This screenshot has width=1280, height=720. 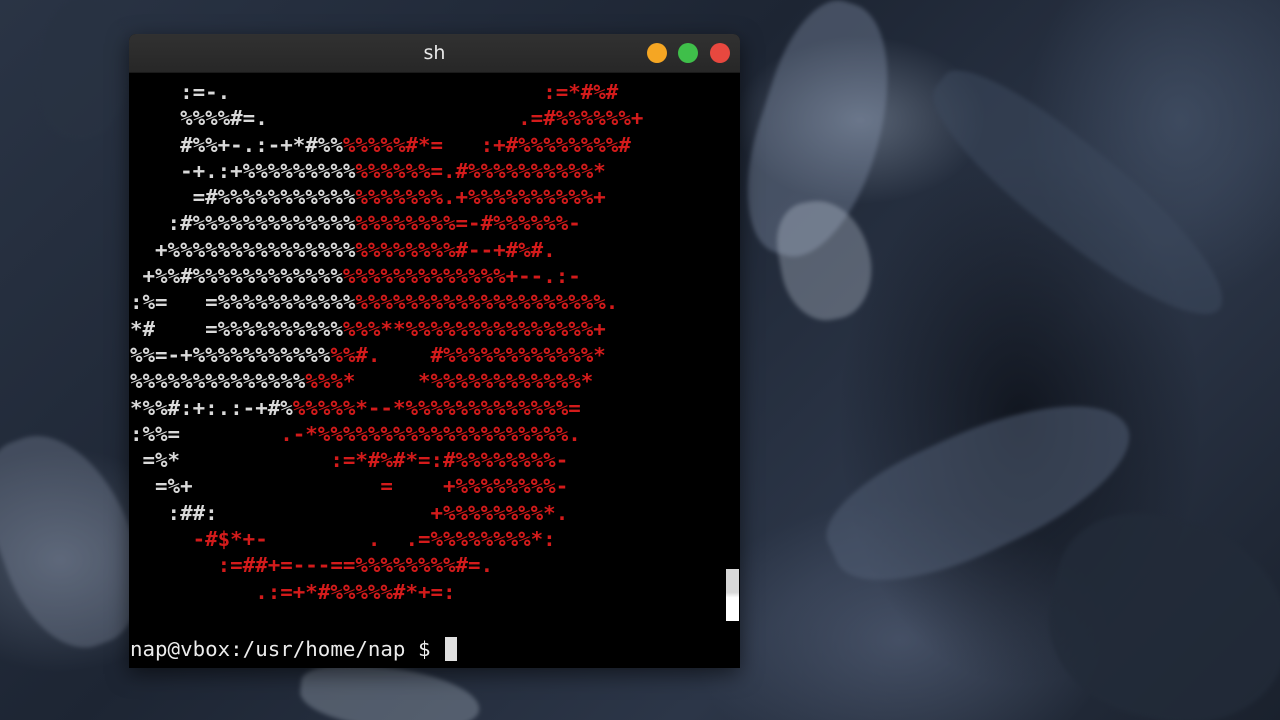 What do you see at coordinates (474, 328) in the screenshot?
I see `ascii-art-red-segment: %%%**%%%%%%%%%%%%%%%+` at bounding box center [474, 328].